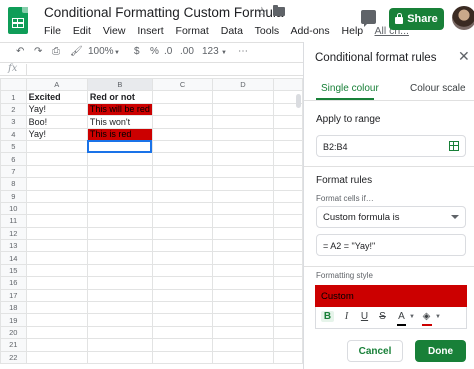 This screenshot has height=369, width=474. Describe the element at coordinates (440, 351) in the screenshot. I see `done-button: Done` at that location.